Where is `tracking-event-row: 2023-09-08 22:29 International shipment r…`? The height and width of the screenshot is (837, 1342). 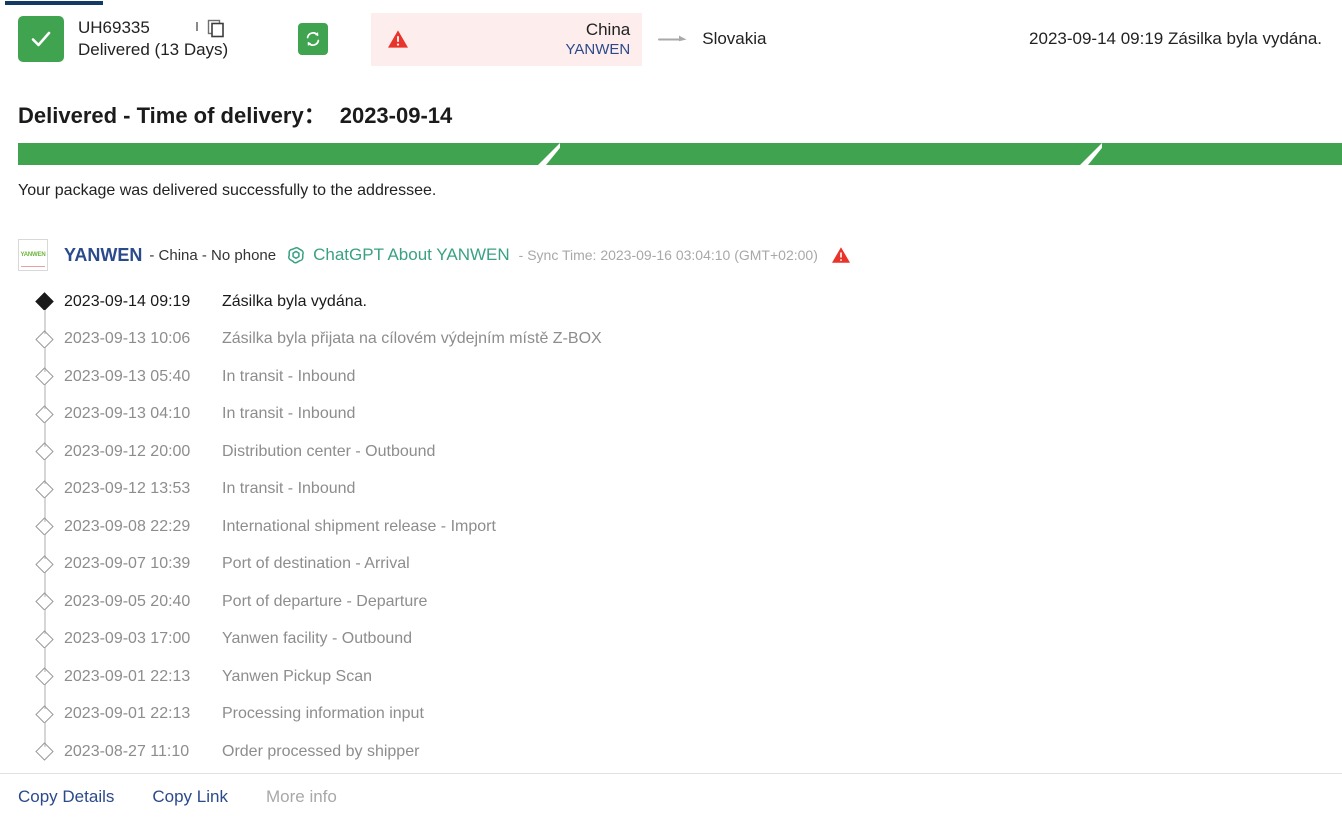 tracking-event-row: 2023-09-08 22:29 International shipment r… is located at coordinates (671, 533).